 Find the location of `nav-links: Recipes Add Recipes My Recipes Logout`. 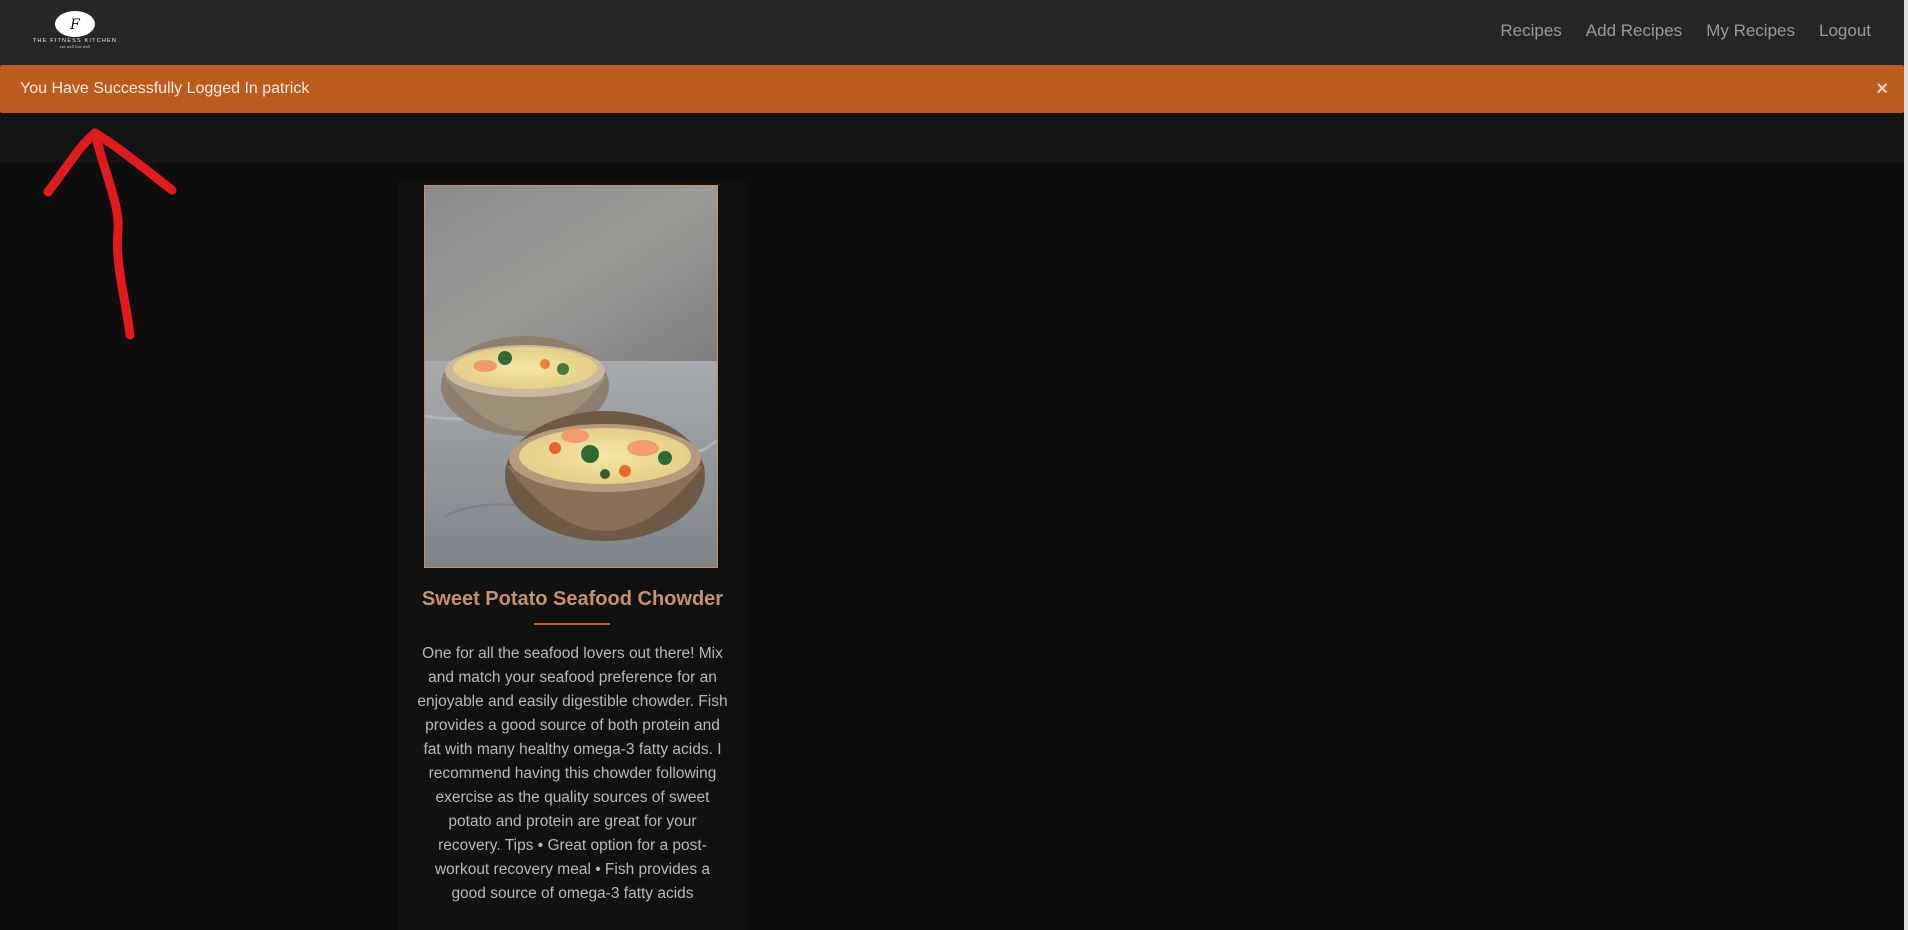

nav-links: Recipes Add Recipes My Recipes Logout is located at coordinates (1685, 30).